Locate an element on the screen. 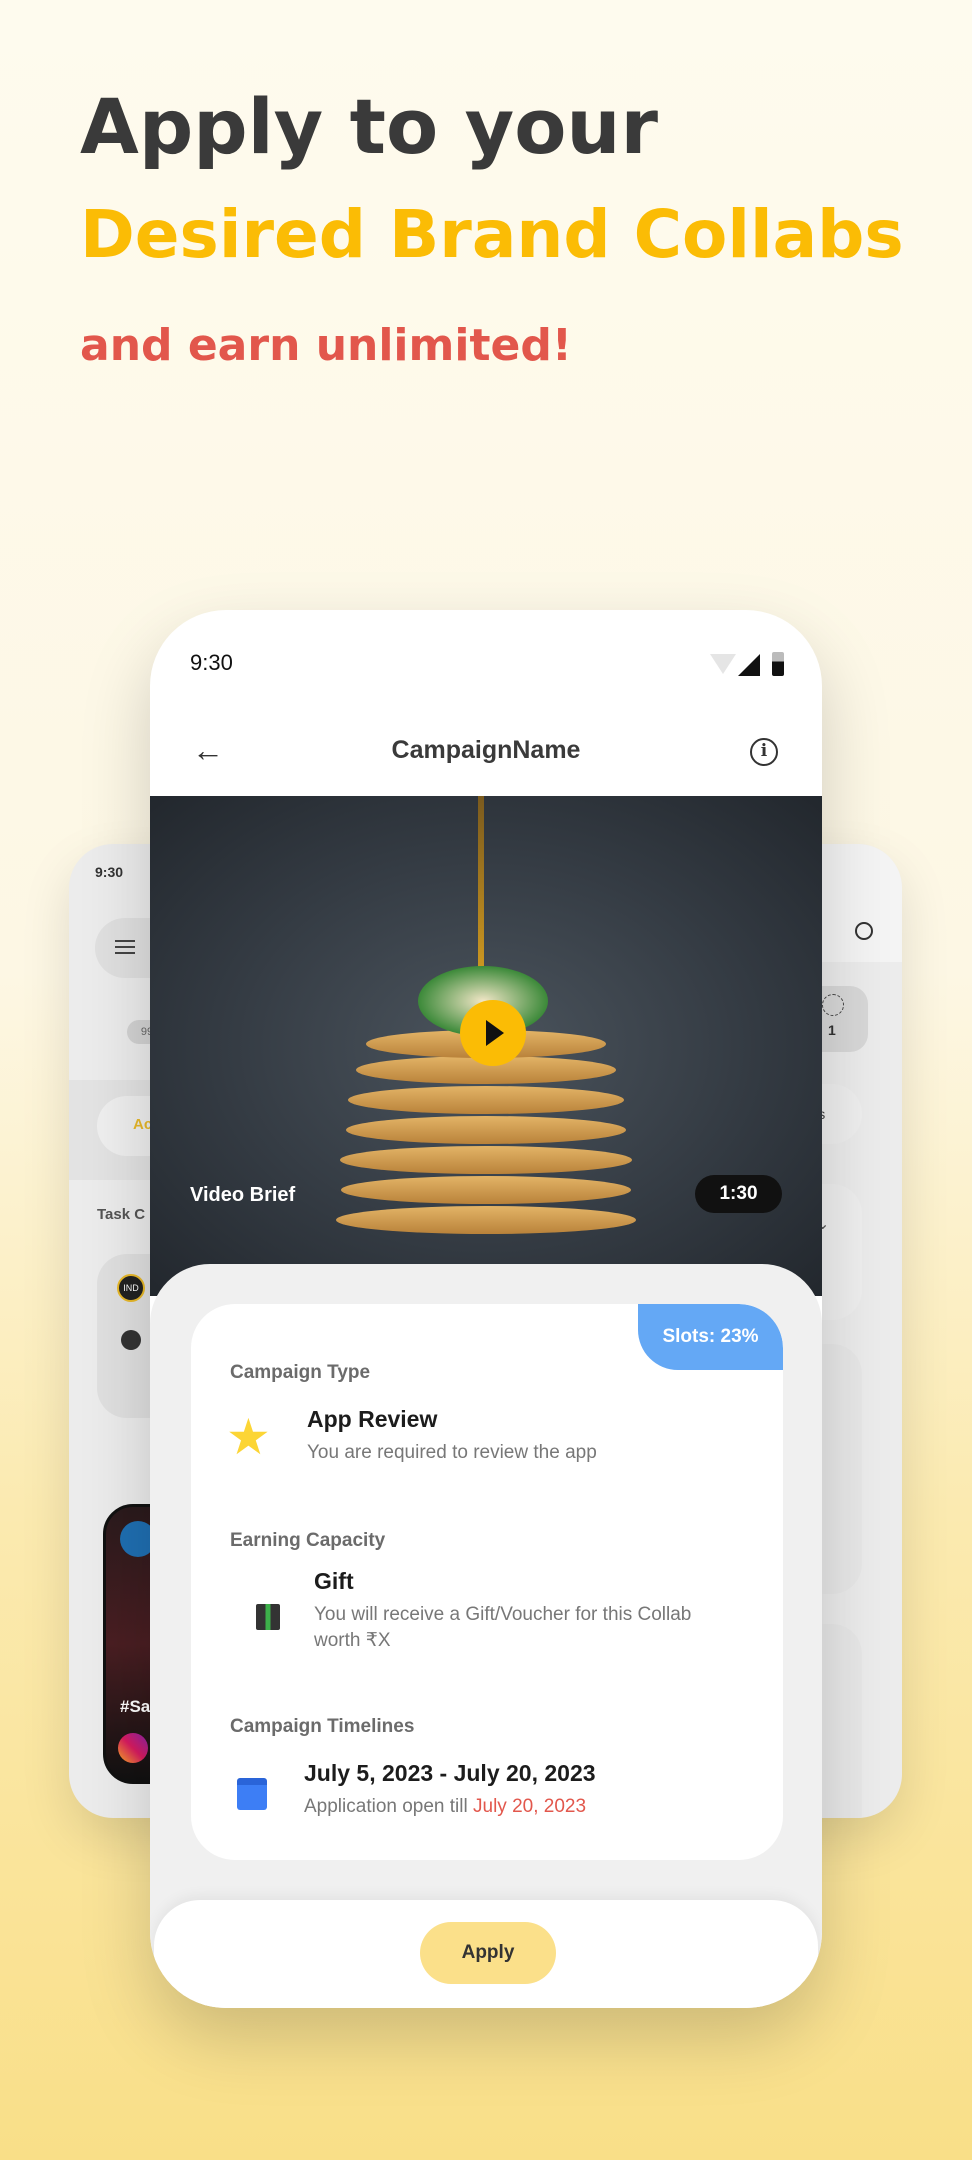  headline-line1: Apply to your is located at coordinates (369, 126).